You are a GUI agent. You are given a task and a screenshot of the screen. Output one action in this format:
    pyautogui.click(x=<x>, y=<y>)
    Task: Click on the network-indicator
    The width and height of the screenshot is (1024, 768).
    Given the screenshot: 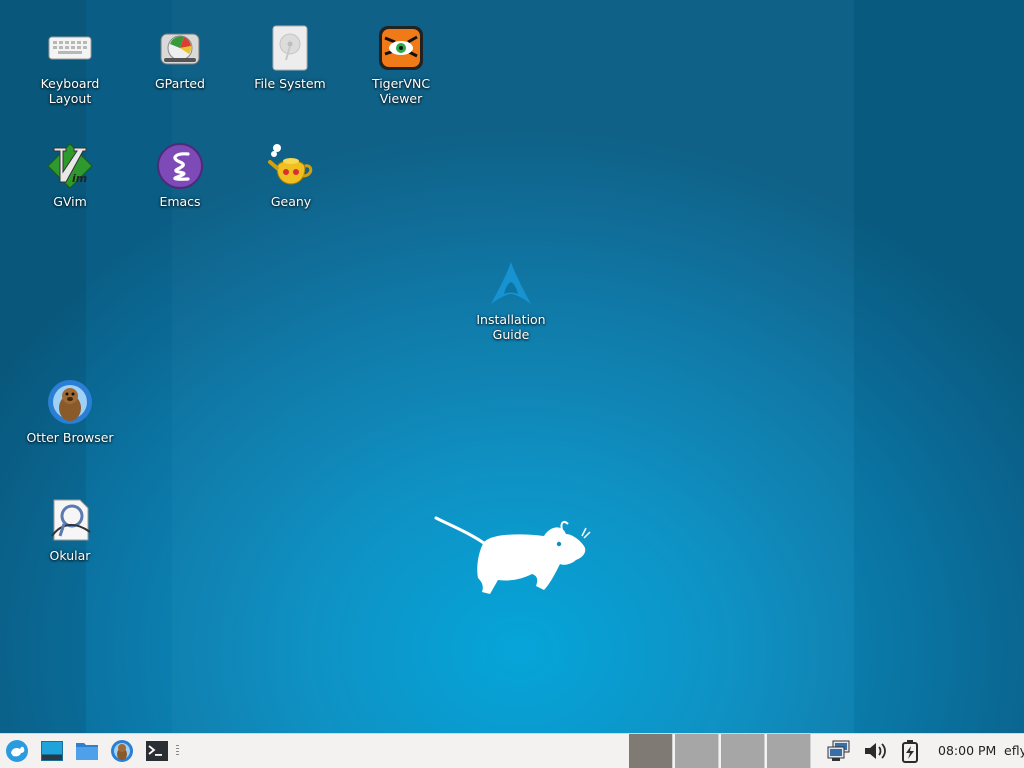 What is the action you would take?
    pyautogui.click(x=839, y=751)
    